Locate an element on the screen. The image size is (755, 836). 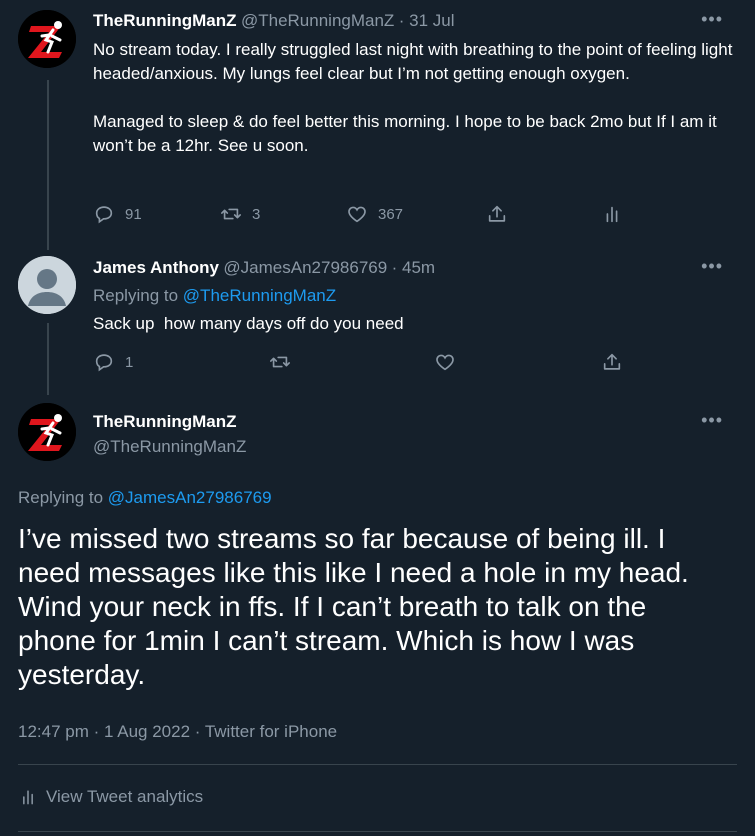
view-analytics-label: View Tweet analytics is located at coordinates (125, 796).